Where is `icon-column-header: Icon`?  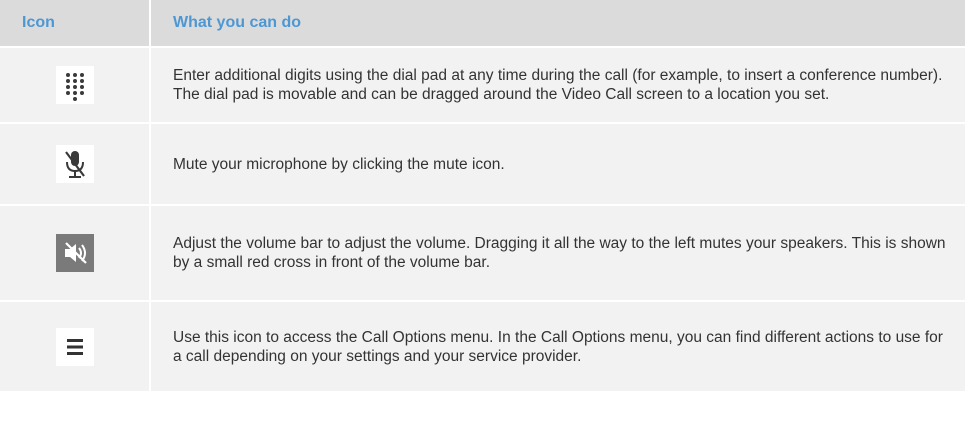
icon-column-header: Icon is located at coordinates (75, 23).